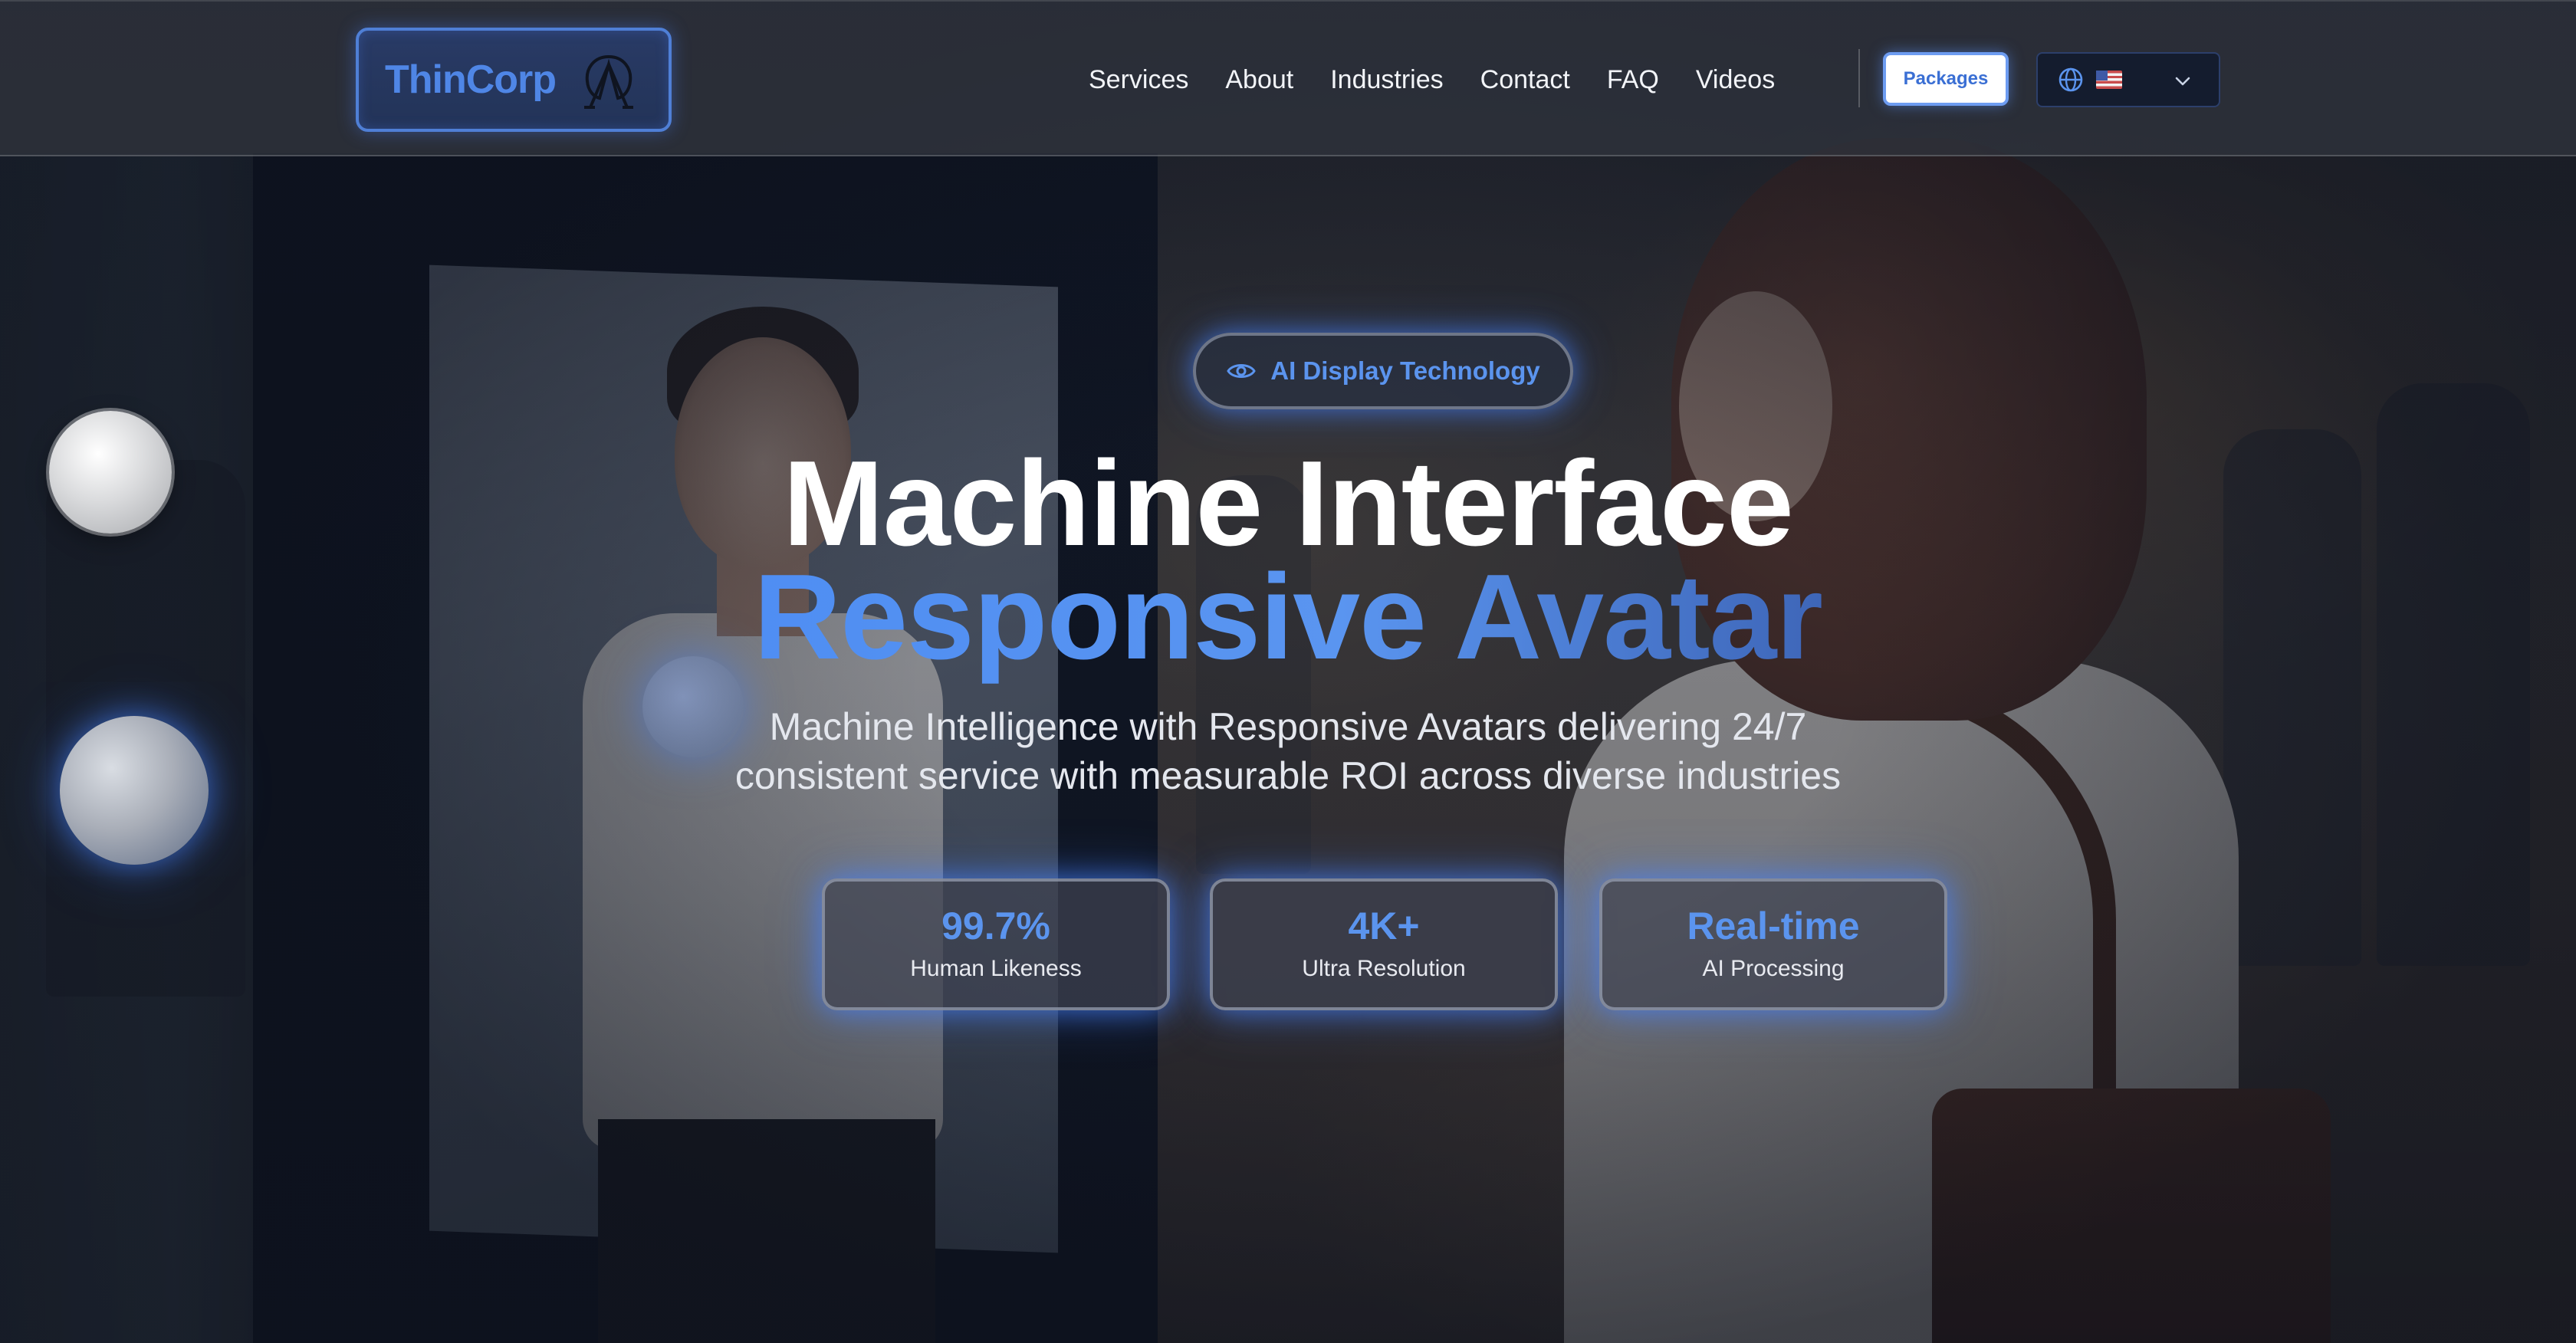 Image resolution: width=2576 pixels, height=1343 pixels. I want to click on nav-link-services: Services, so click(1138, 79).